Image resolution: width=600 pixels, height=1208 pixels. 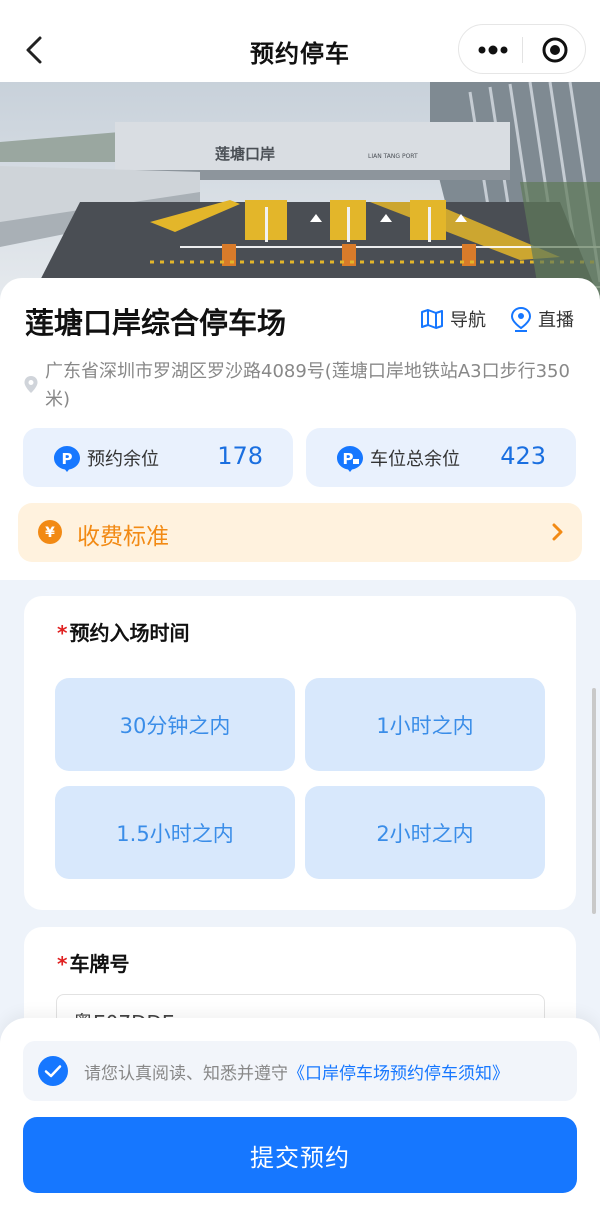 I want to click on parking-total-icon: P, so click(x=350, y=459).